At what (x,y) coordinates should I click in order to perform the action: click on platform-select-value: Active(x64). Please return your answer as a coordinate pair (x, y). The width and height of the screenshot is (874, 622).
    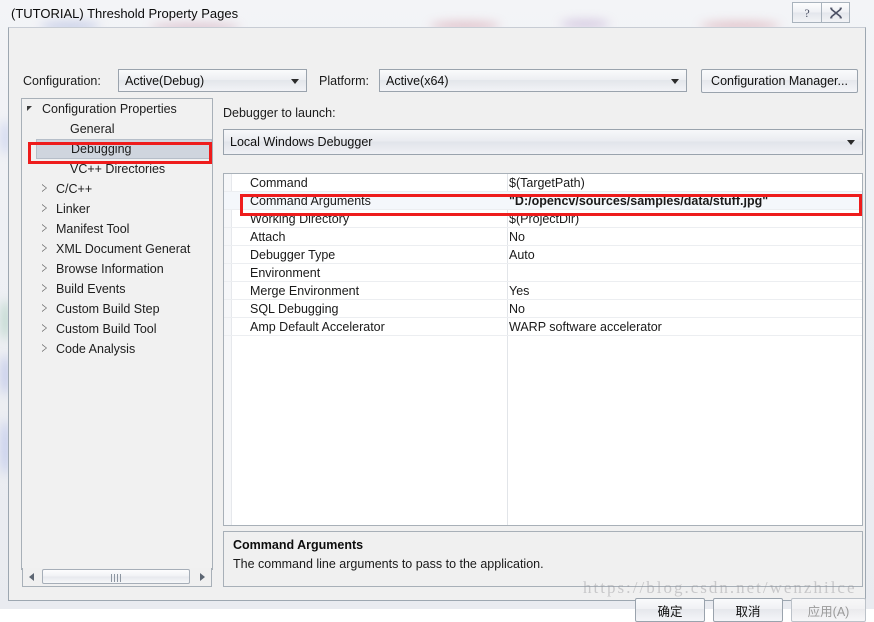
    Looking at the image, I should click on (417, 80).